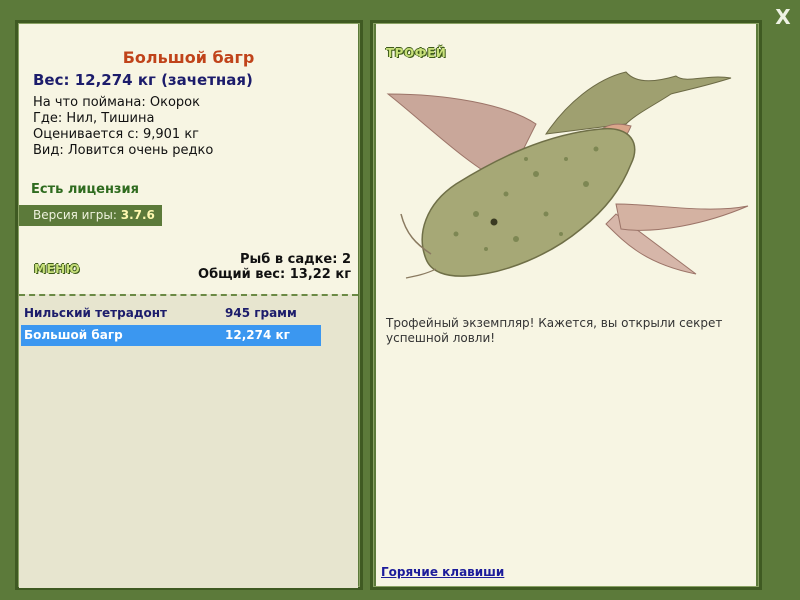 This screenshot has width=800, height=600. What do you see at coordinates (295, 259) in the screenshot?
I see `keepnet-count: Рыб в садке: 2` at bounding box center [295, 259].